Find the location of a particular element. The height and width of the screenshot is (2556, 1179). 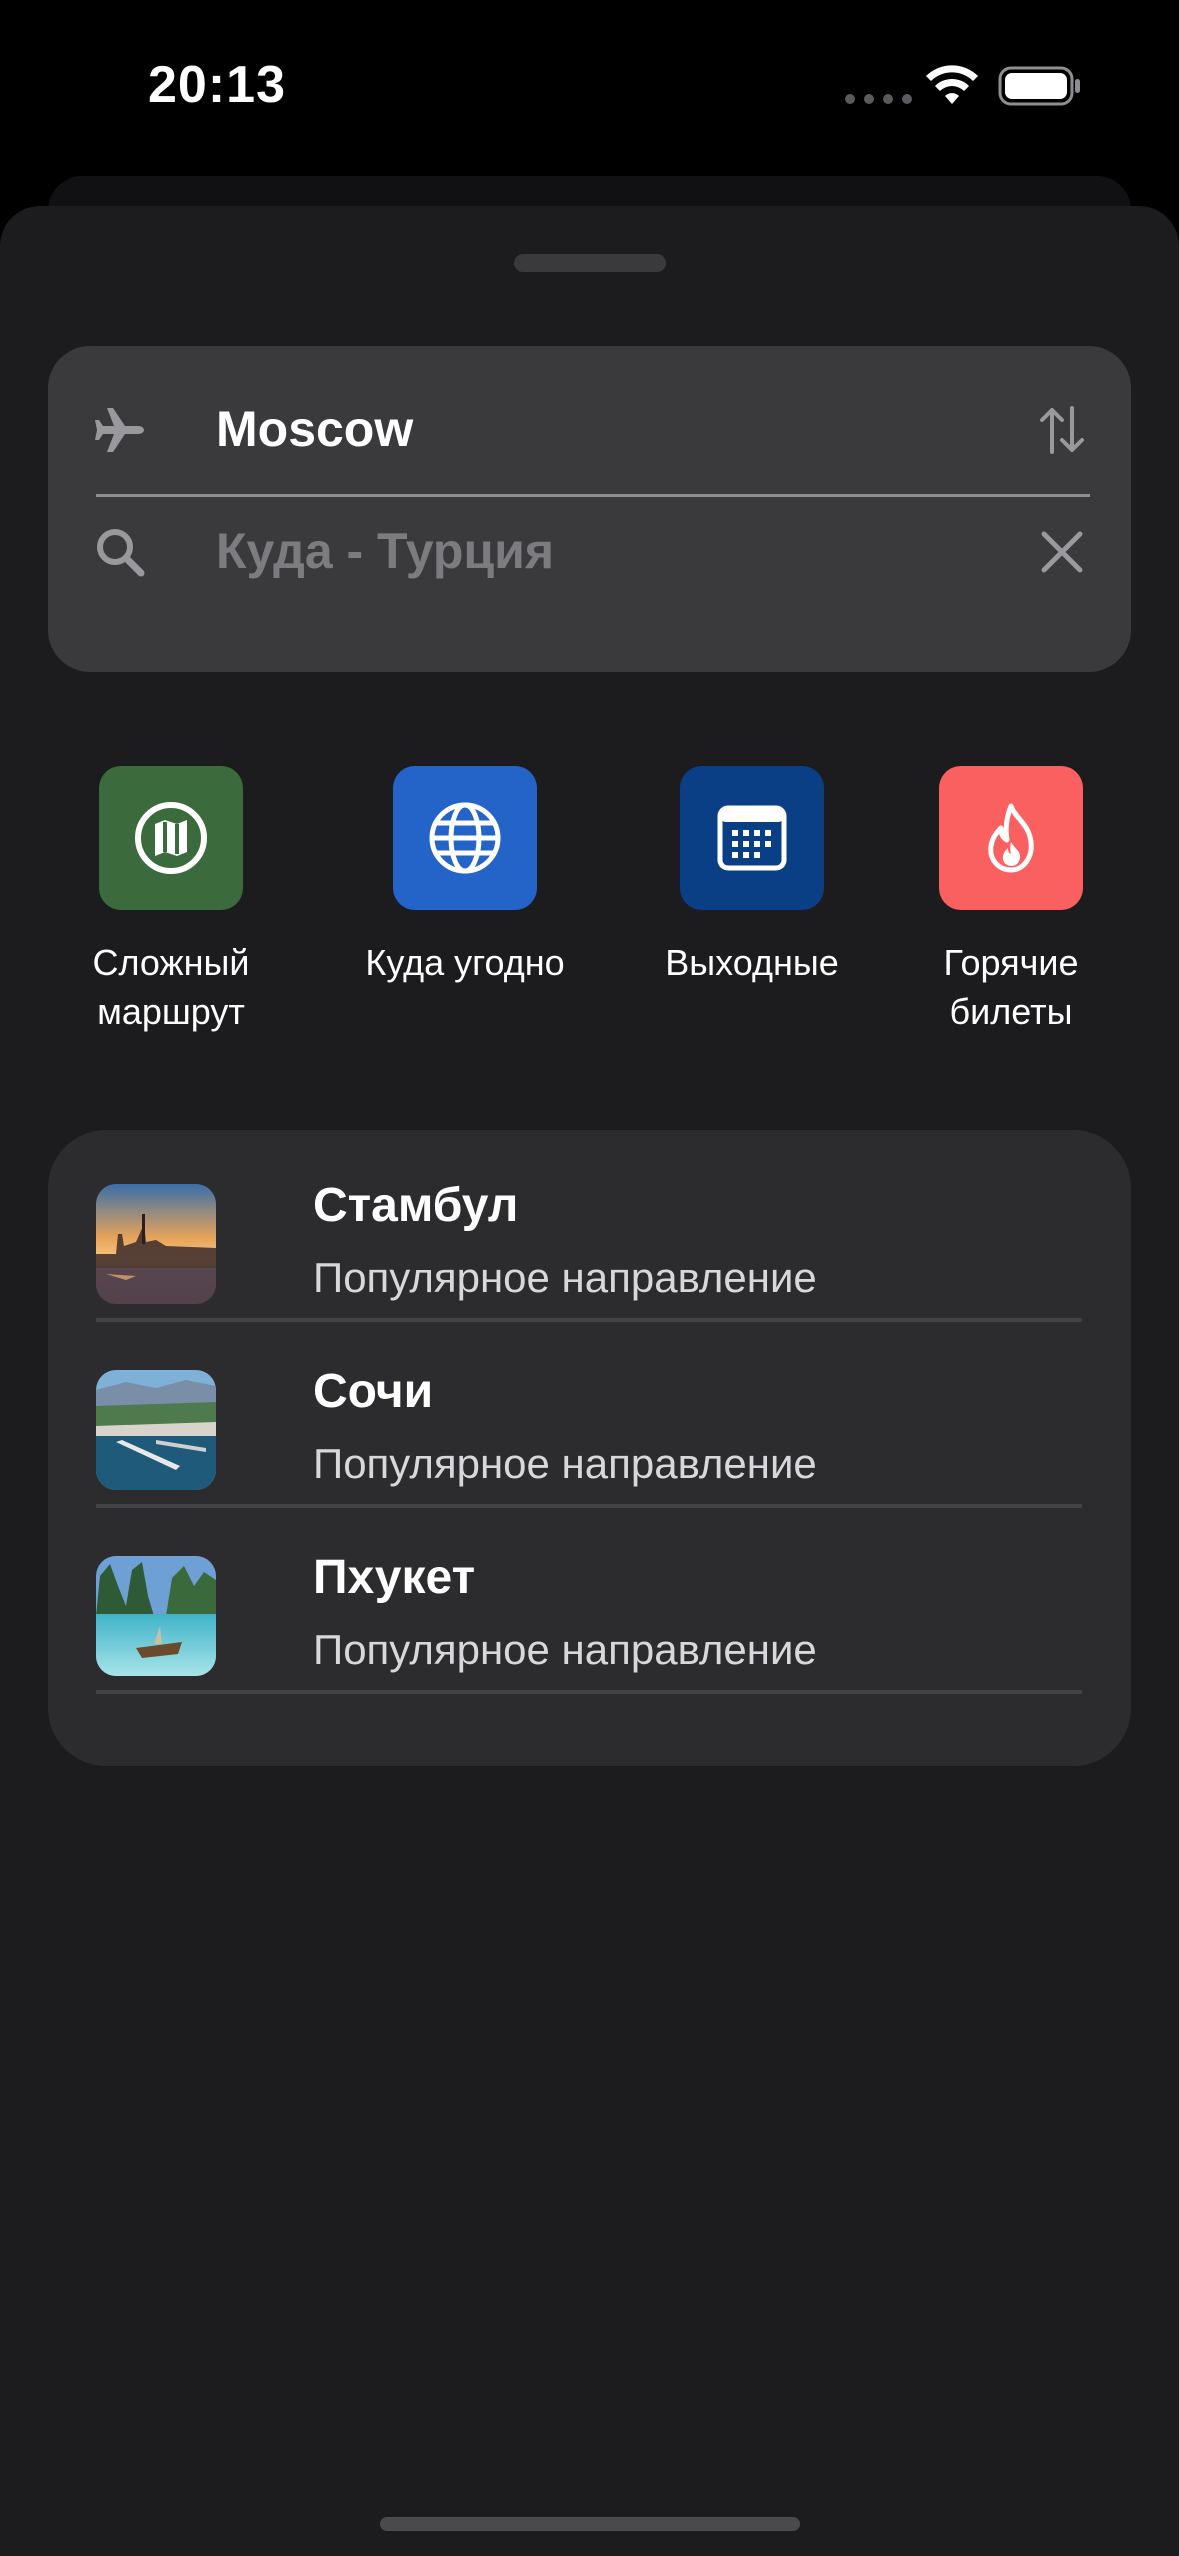

quick-action-hot-tickets: Горячие билеты is located at coordinates (1011, 901).